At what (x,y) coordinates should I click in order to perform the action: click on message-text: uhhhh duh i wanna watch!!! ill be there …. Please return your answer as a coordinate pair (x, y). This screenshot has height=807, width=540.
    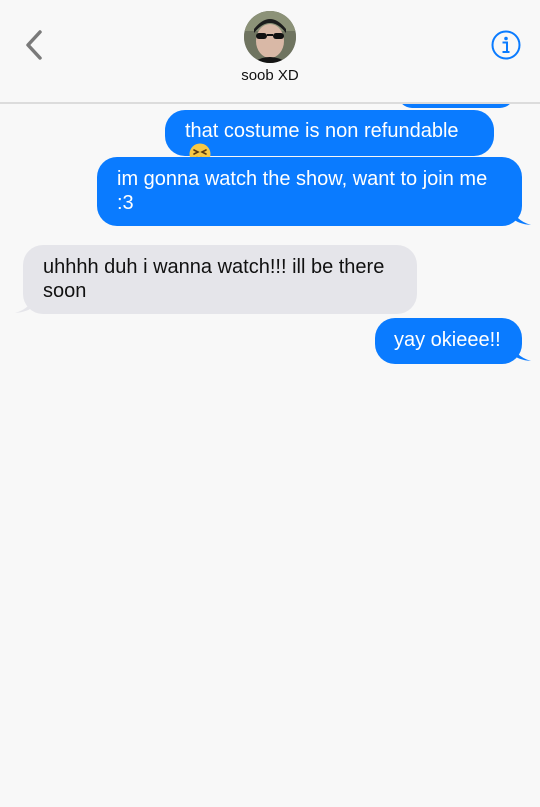
    Looking at the image, I should click on (214, 279).